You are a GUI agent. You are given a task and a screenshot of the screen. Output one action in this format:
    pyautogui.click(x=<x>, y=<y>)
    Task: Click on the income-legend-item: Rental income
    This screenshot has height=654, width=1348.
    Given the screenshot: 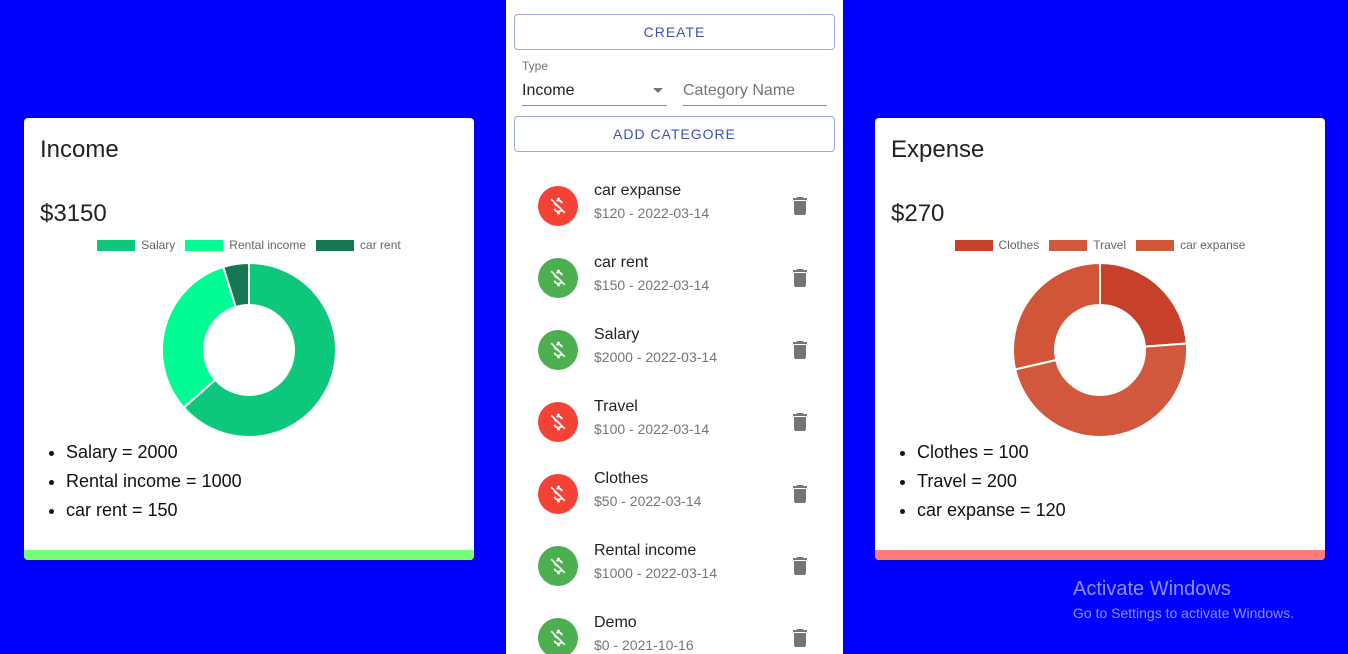 What is the action you would take?
    pyautogui.click(x=245, y=245)
    